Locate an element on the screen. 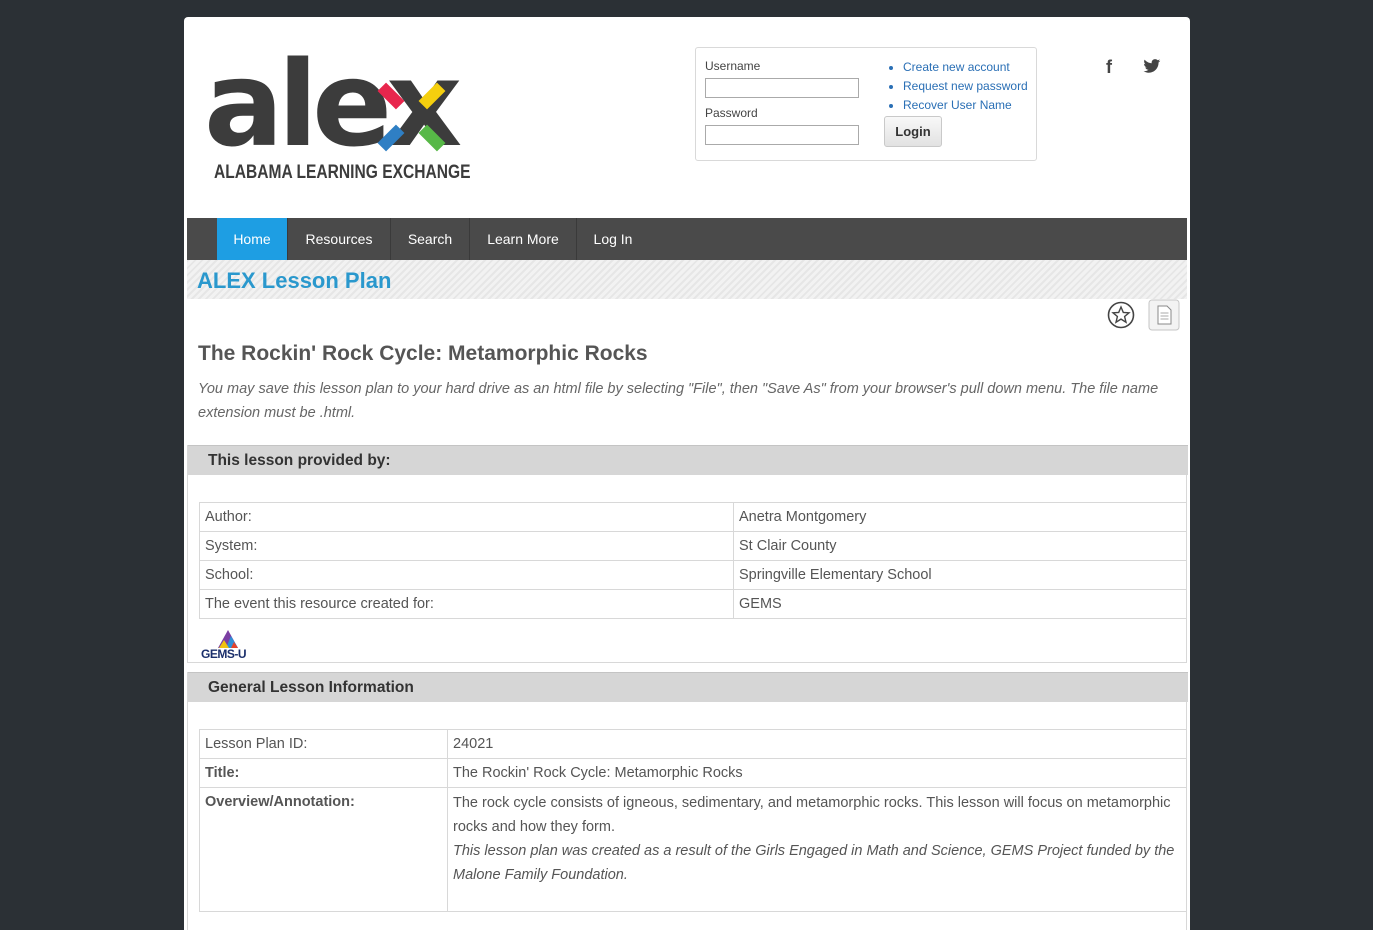  nav-learn-more: Learn More is located at coordinates (523, 239).